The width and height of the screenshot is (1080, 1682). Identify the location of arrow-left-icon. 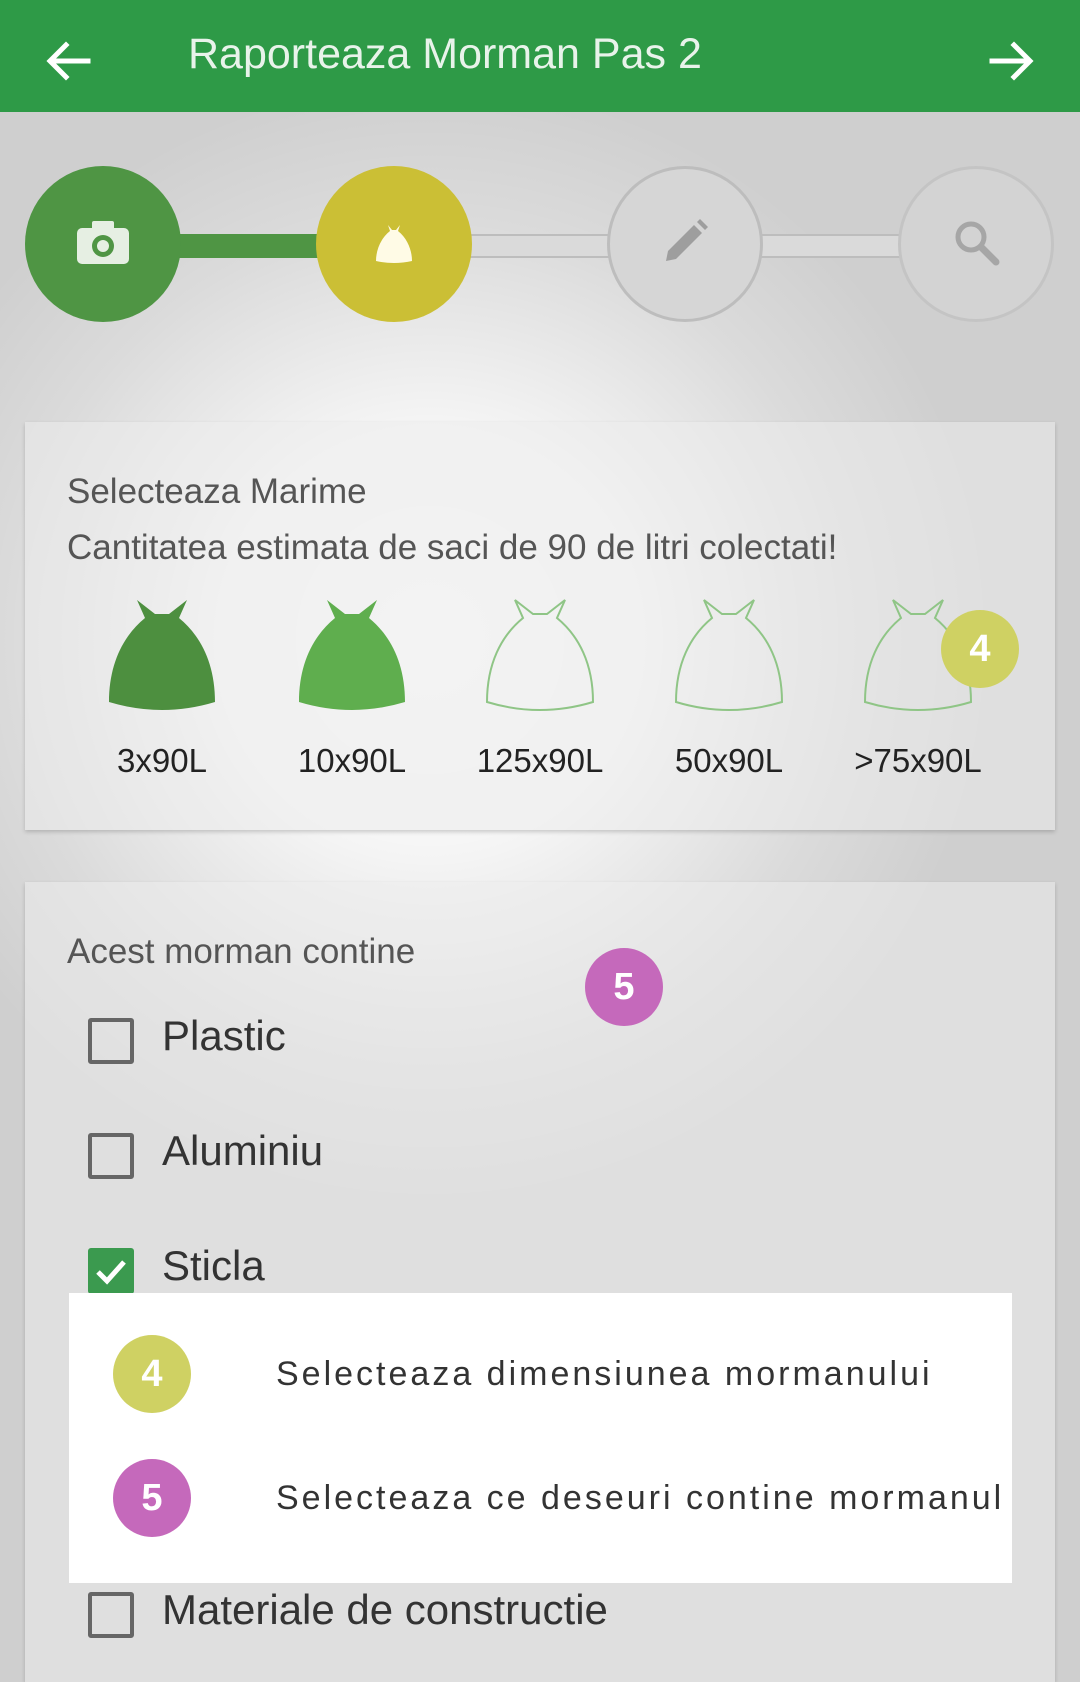
(68, 61).